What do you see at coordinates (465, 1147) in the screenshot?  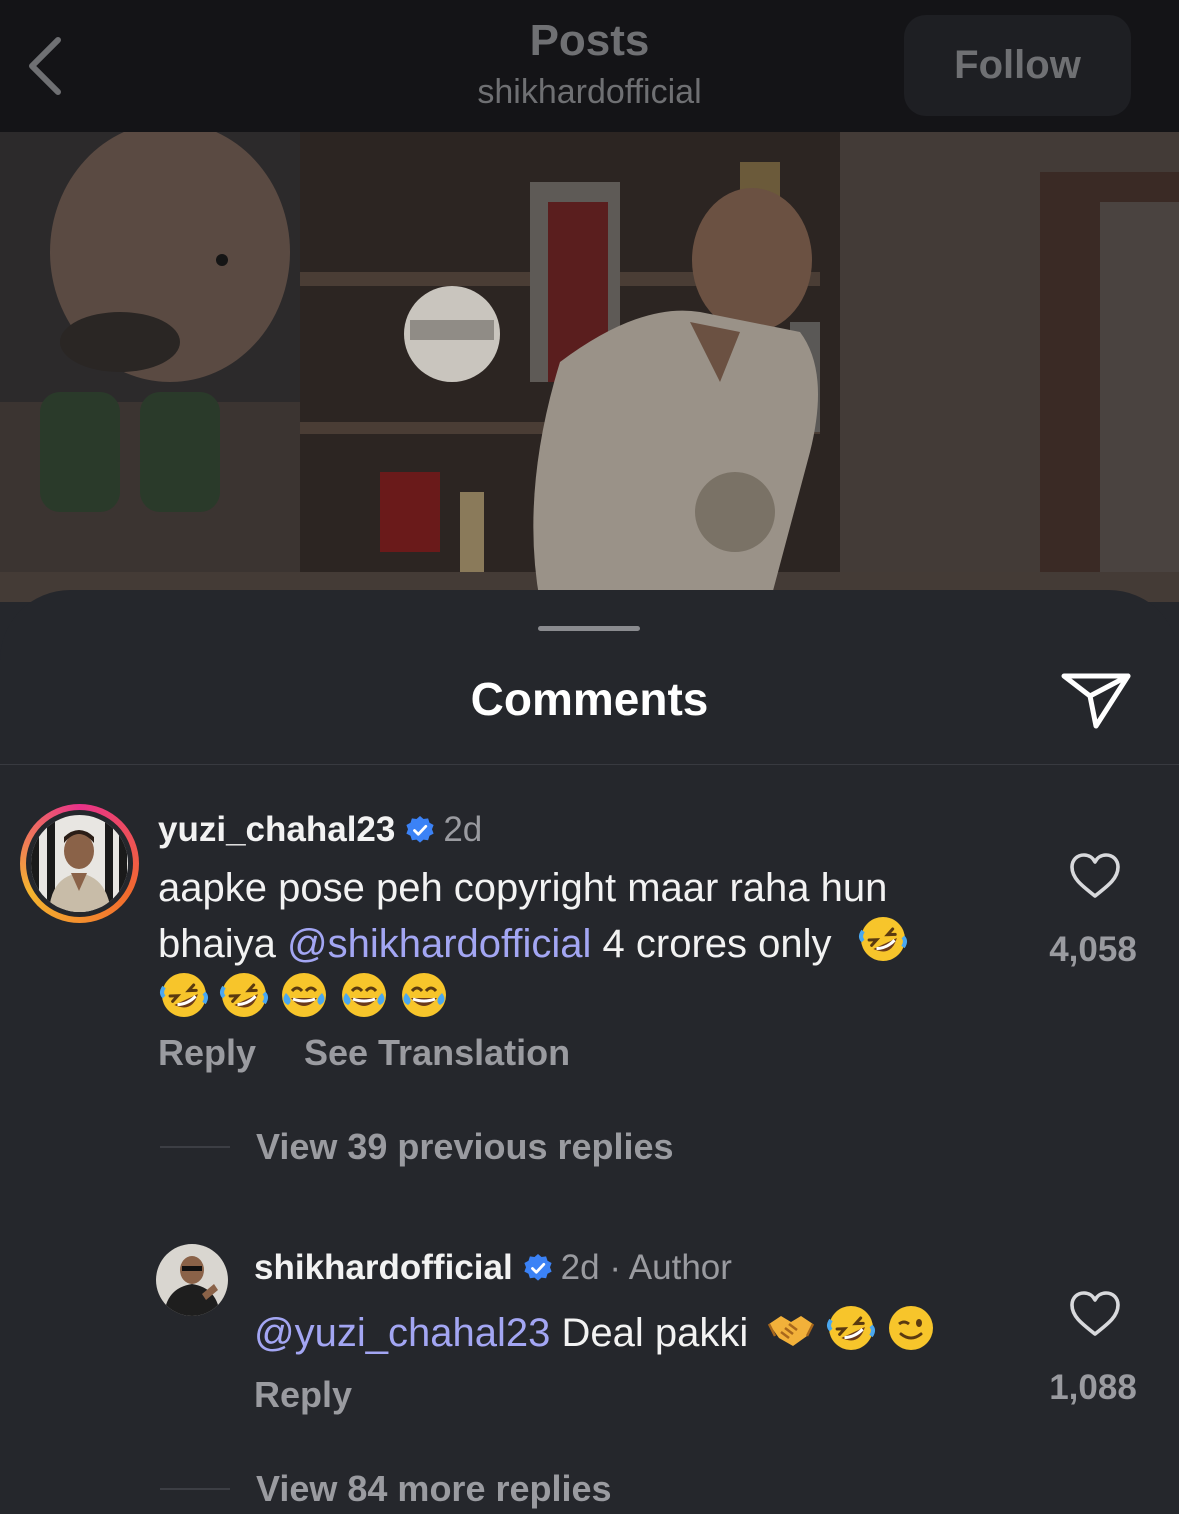 I see `view-previous-replies-button: View 39 previous replies` at bounding box center [465, 1147].